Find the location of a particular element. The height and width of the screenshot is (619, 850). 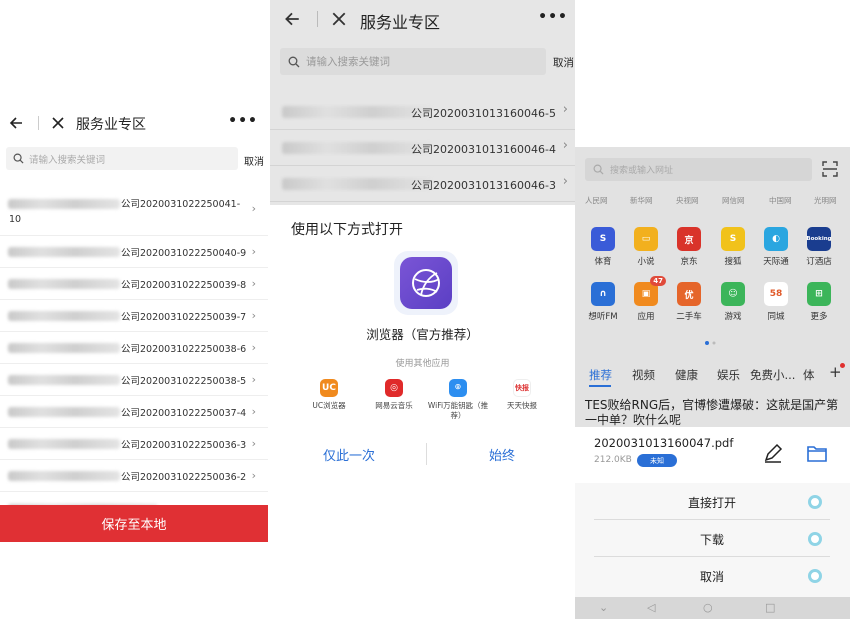

quick-site-link: 网信网 is located at coordinates (733, 200).